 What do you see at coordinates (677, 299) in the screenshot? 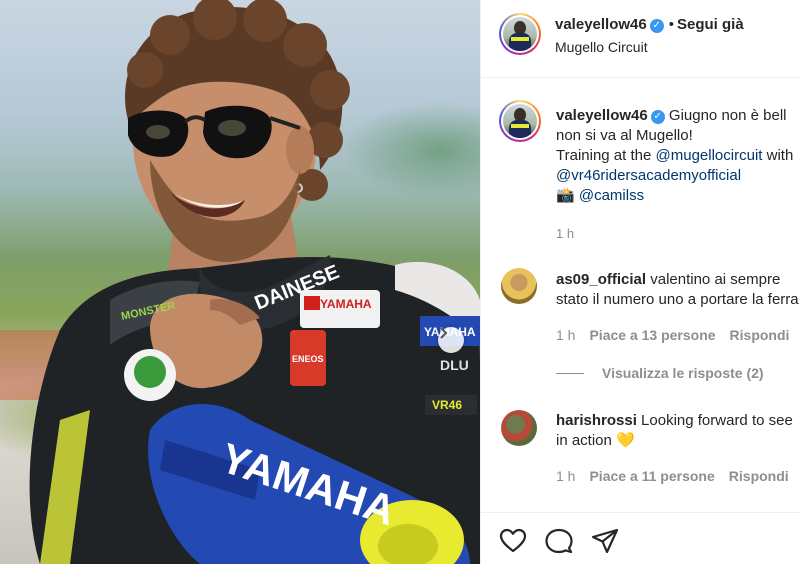
I see `comment-text-line2: stato il numero uno a portare la ferra` at bounding box center [677, 299].